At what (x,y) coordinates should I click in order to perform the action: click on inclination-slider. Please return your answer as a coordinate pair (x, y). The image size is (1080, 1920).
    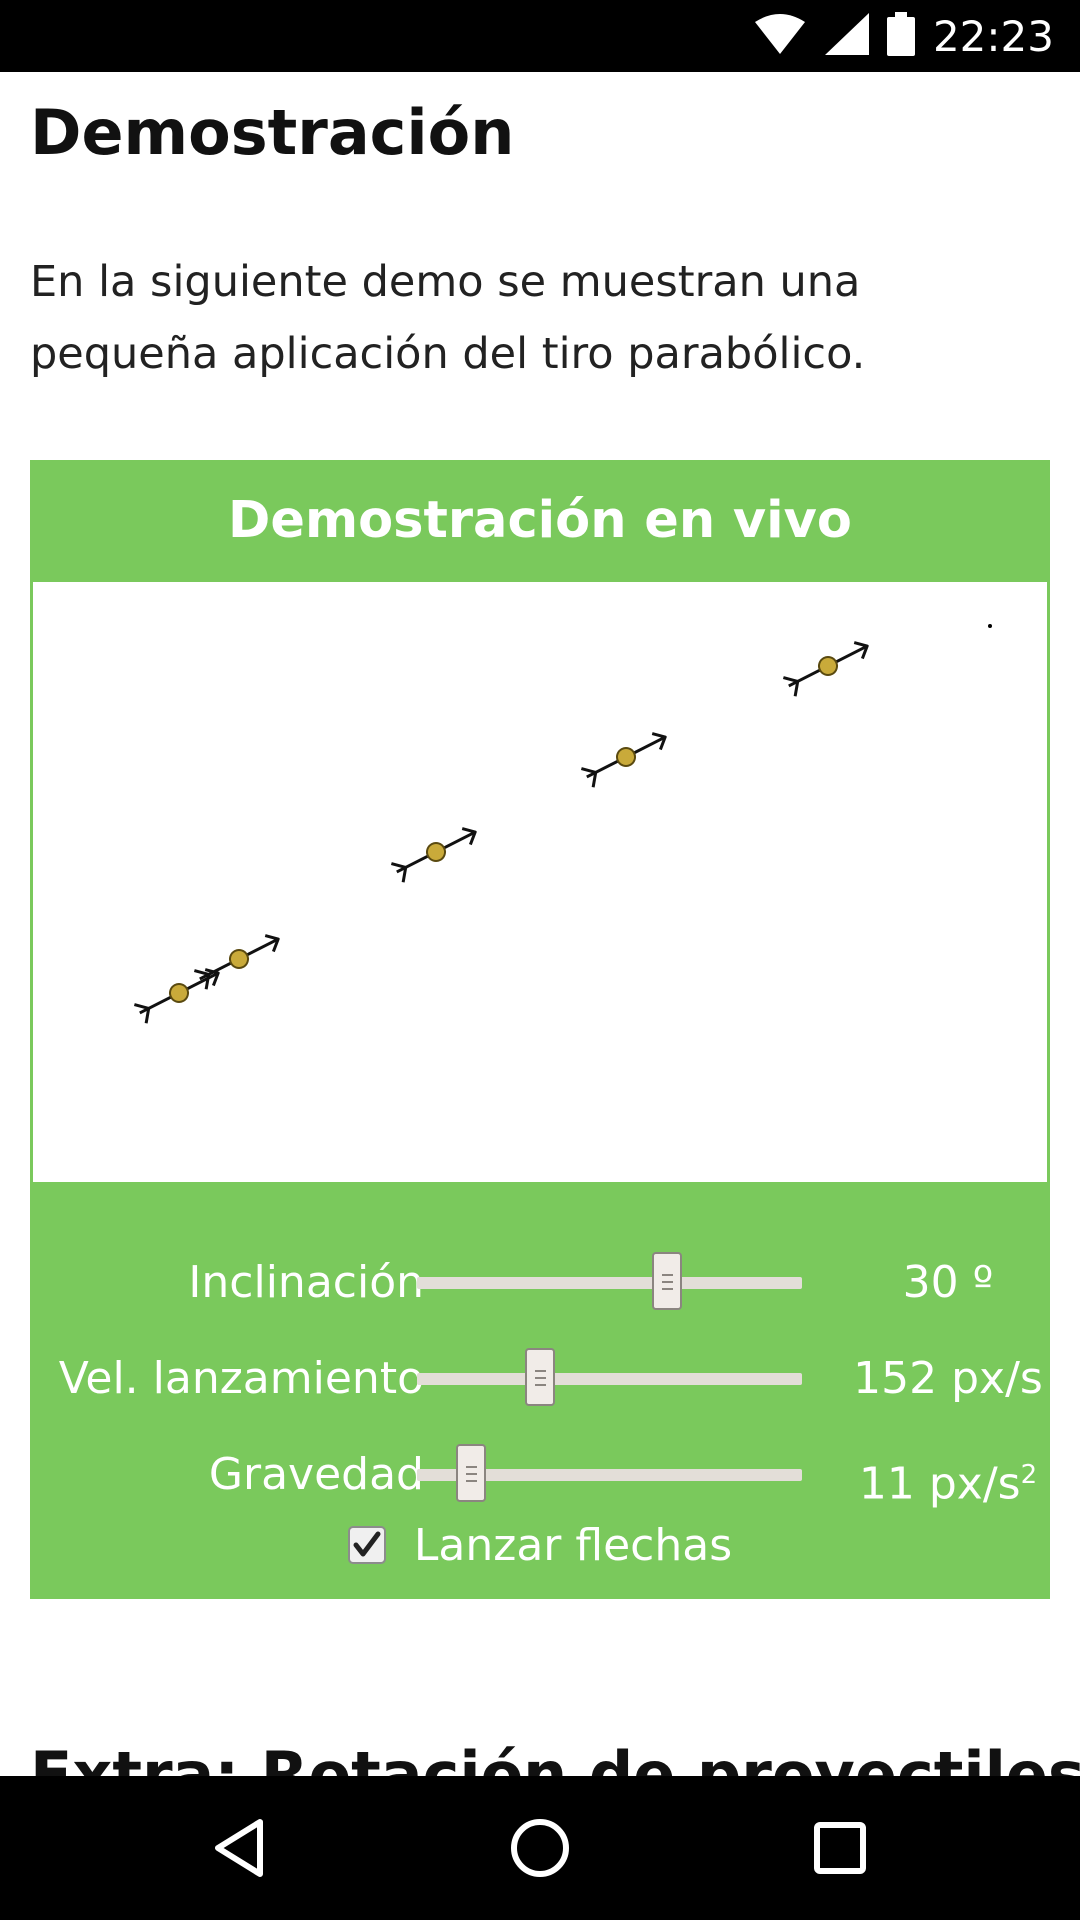
    Looking at the image, I should click on (609, 1283).